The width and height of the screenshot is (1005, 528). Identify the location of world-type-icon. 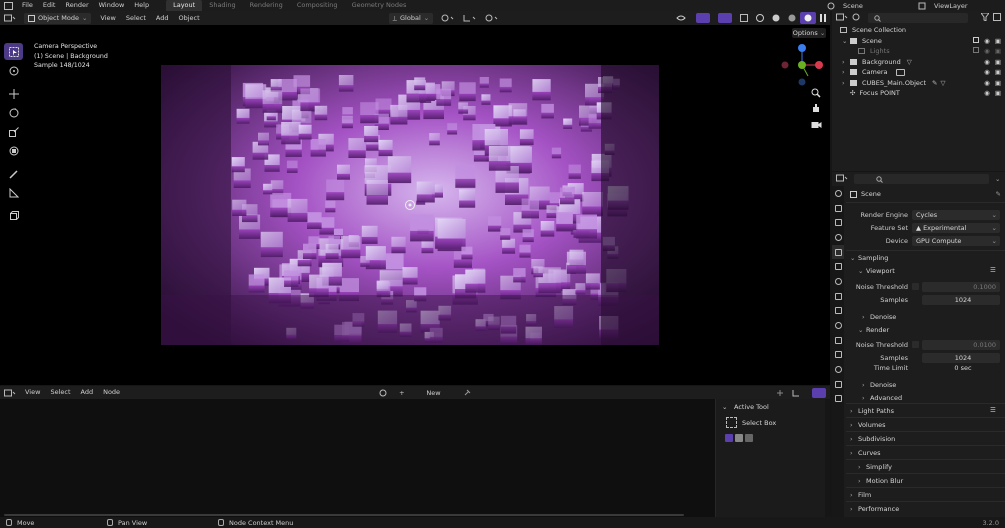
(385, 393).